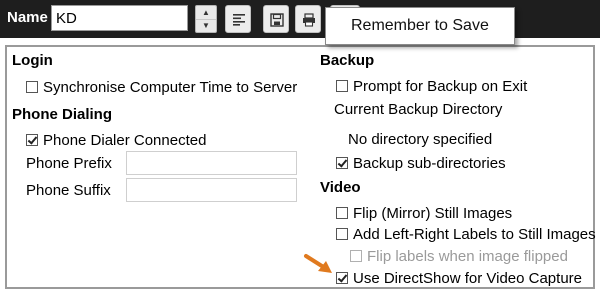 This screenshot has width=600, height=292. Describe the element at coordinates (32, 87) in the screenshot. I see `sync-time-checkbox` at that location.